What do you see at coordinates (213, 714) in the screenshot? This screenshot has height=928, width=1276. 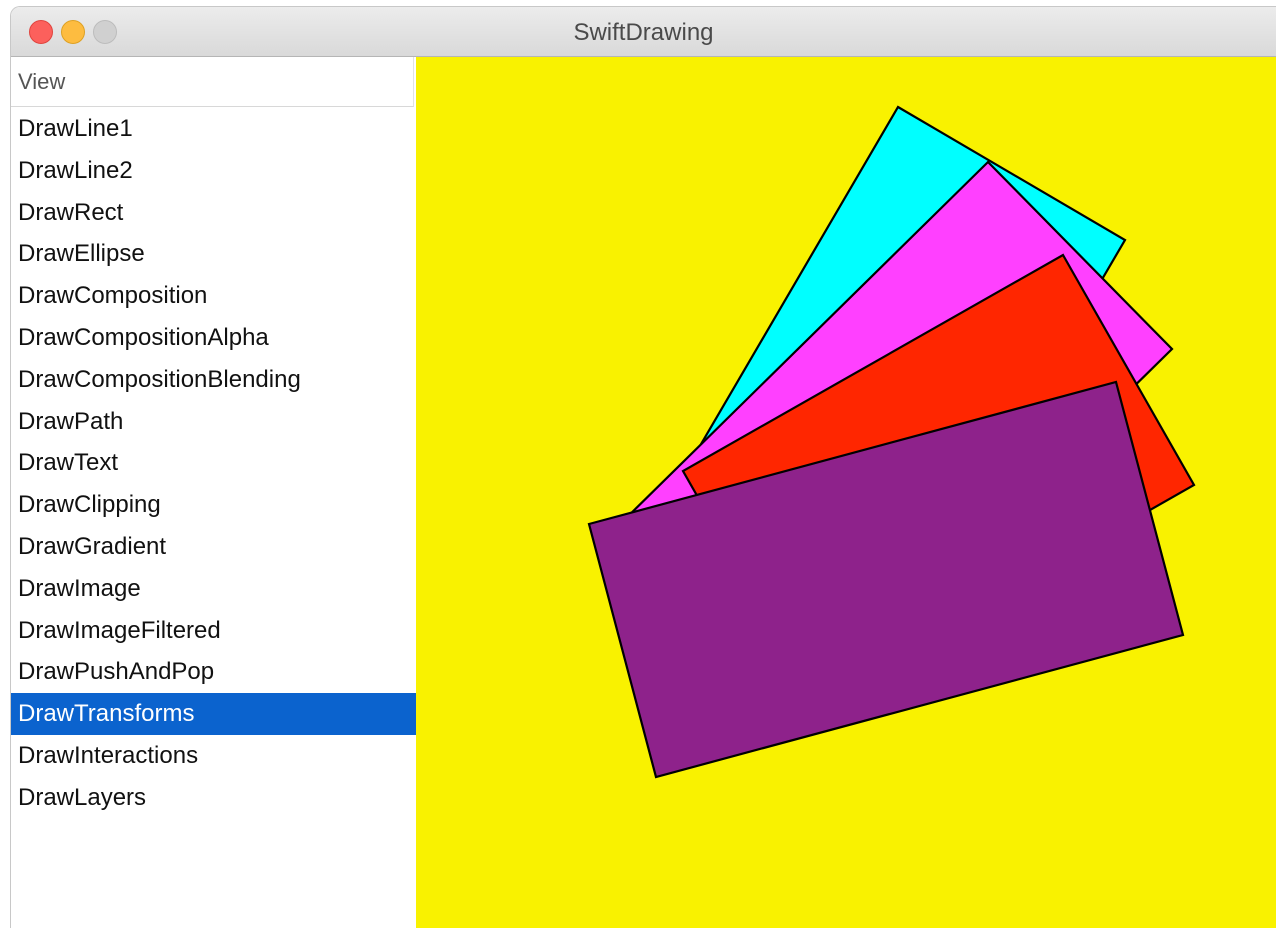 I see `list-item: DrawTransforms` at bounding box center [213, 714].